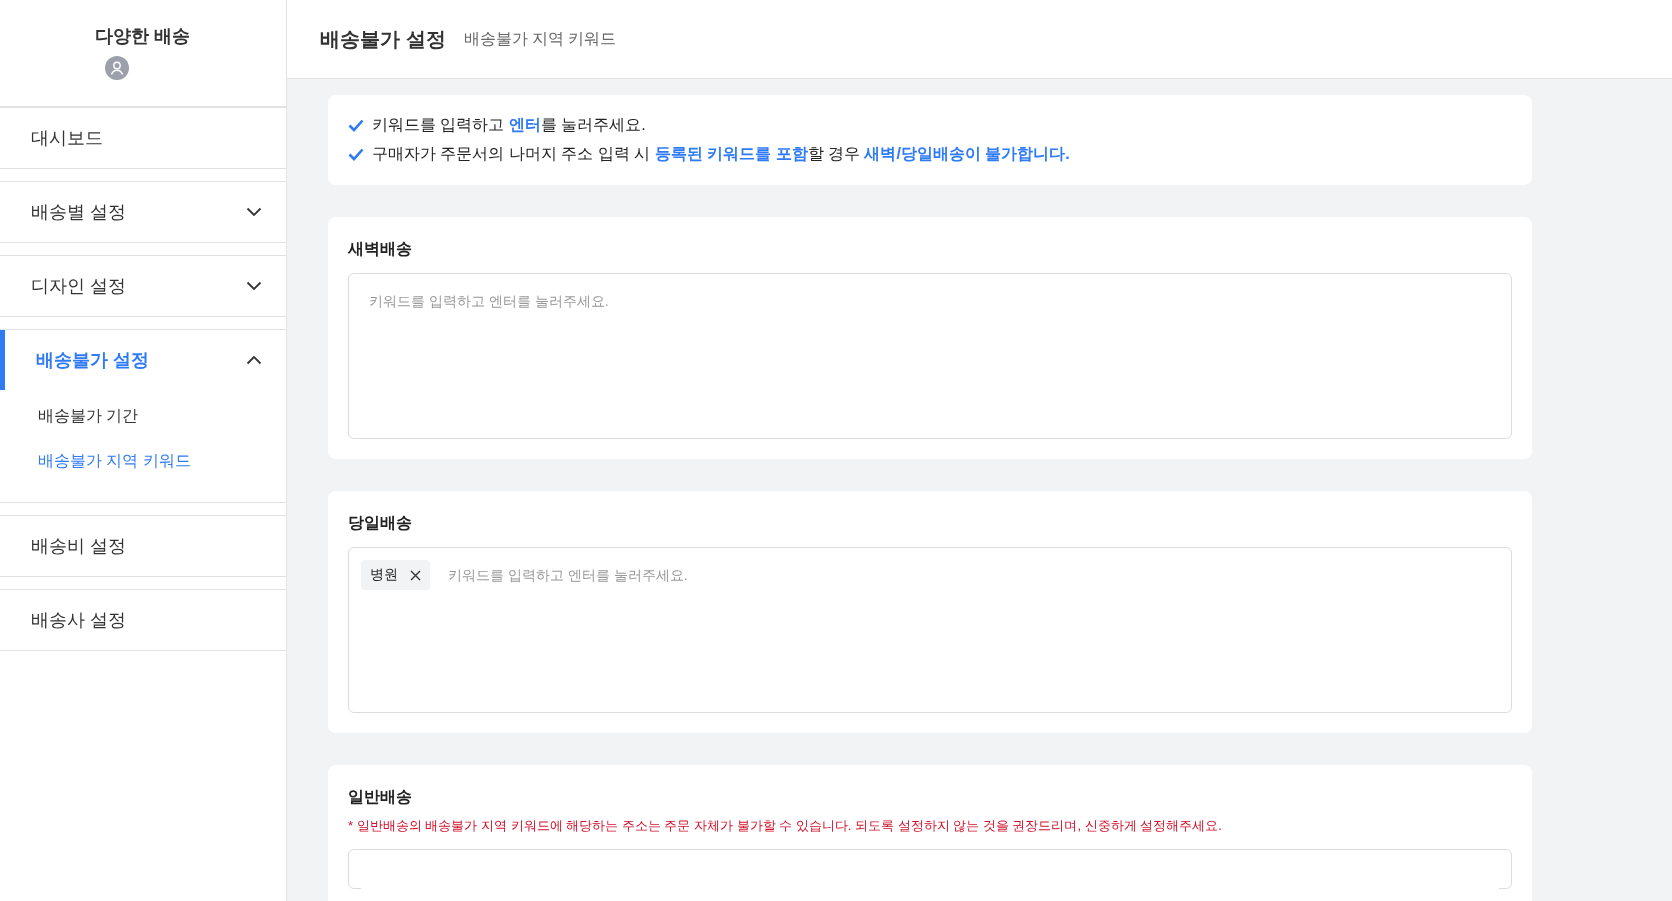 The width and height of the screenshot is (1672, 901). Describe the element at coordinates (143, 36) in the screenshot. I see `store-name: 다양한 배송` at that location.